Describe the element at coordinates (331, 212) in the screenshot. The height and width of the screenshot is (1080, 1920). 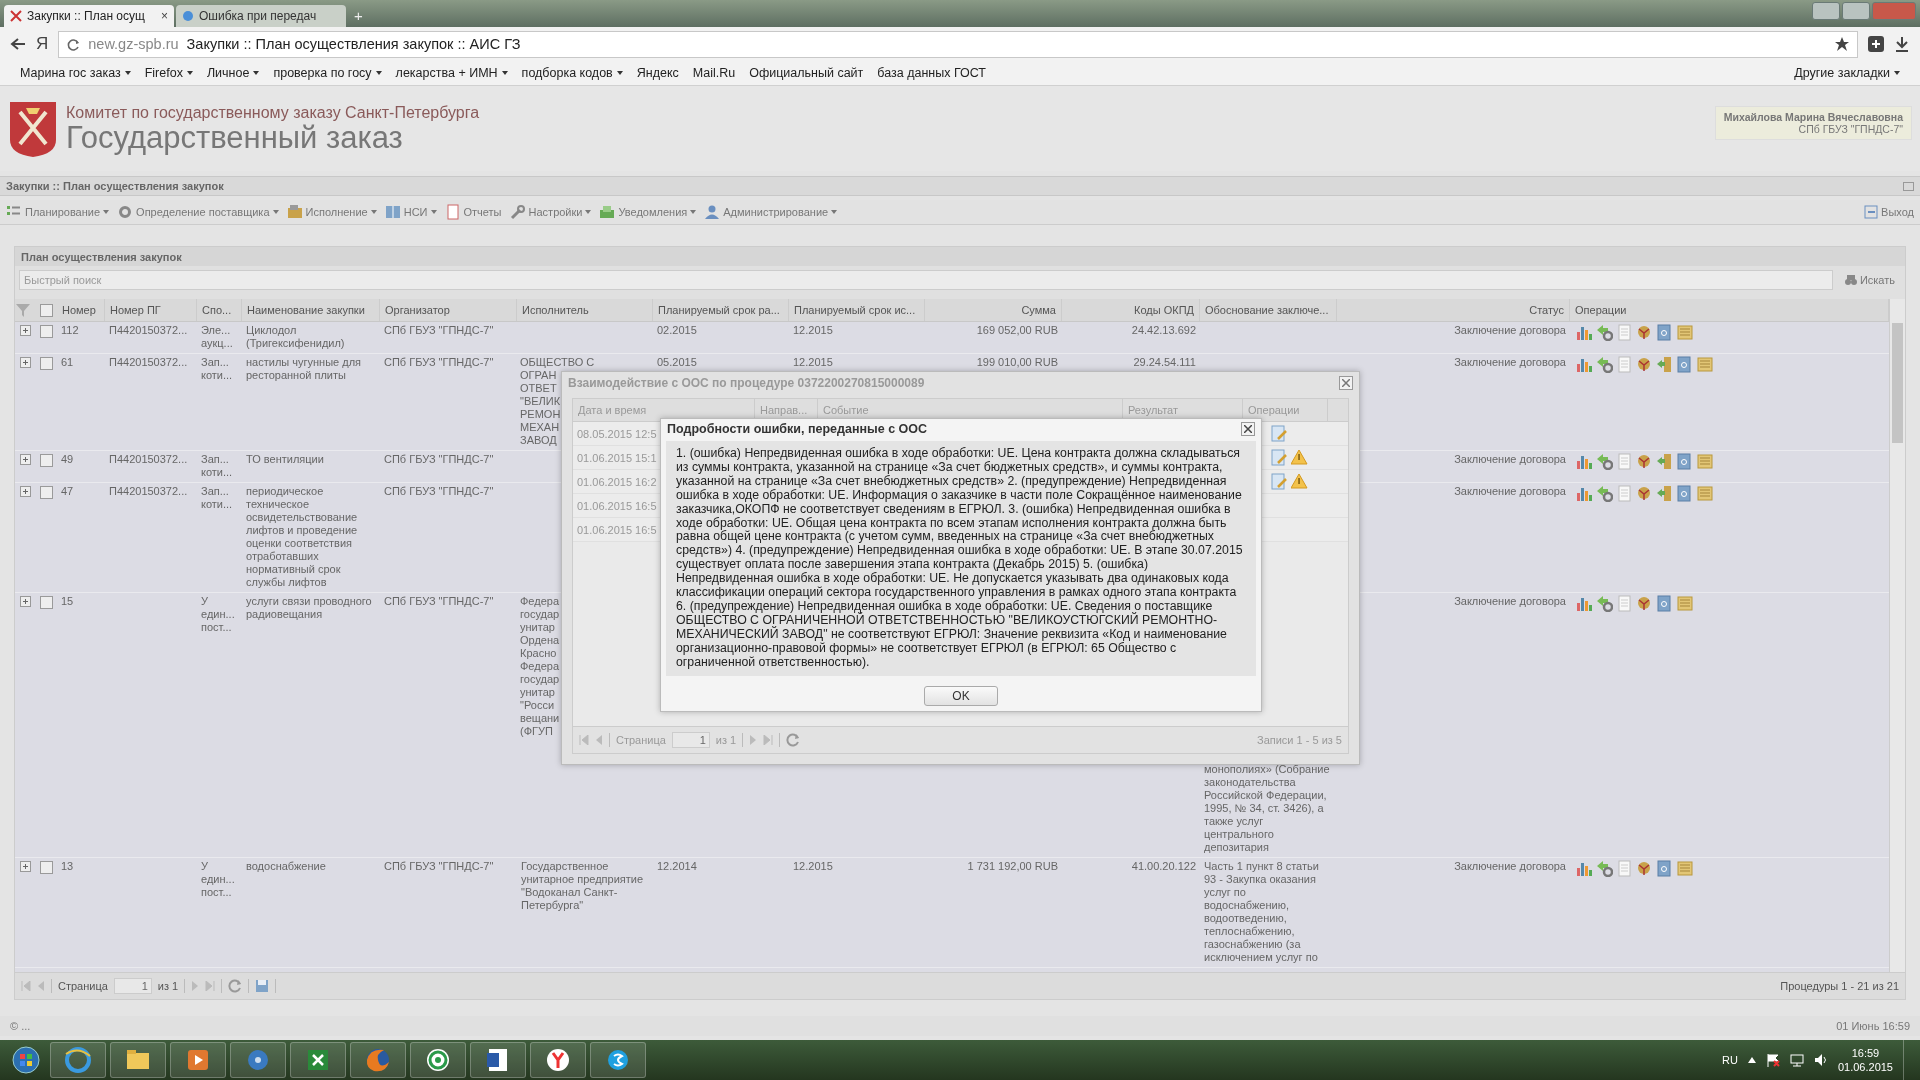
I see `menu-item: Исполнение` at that location.